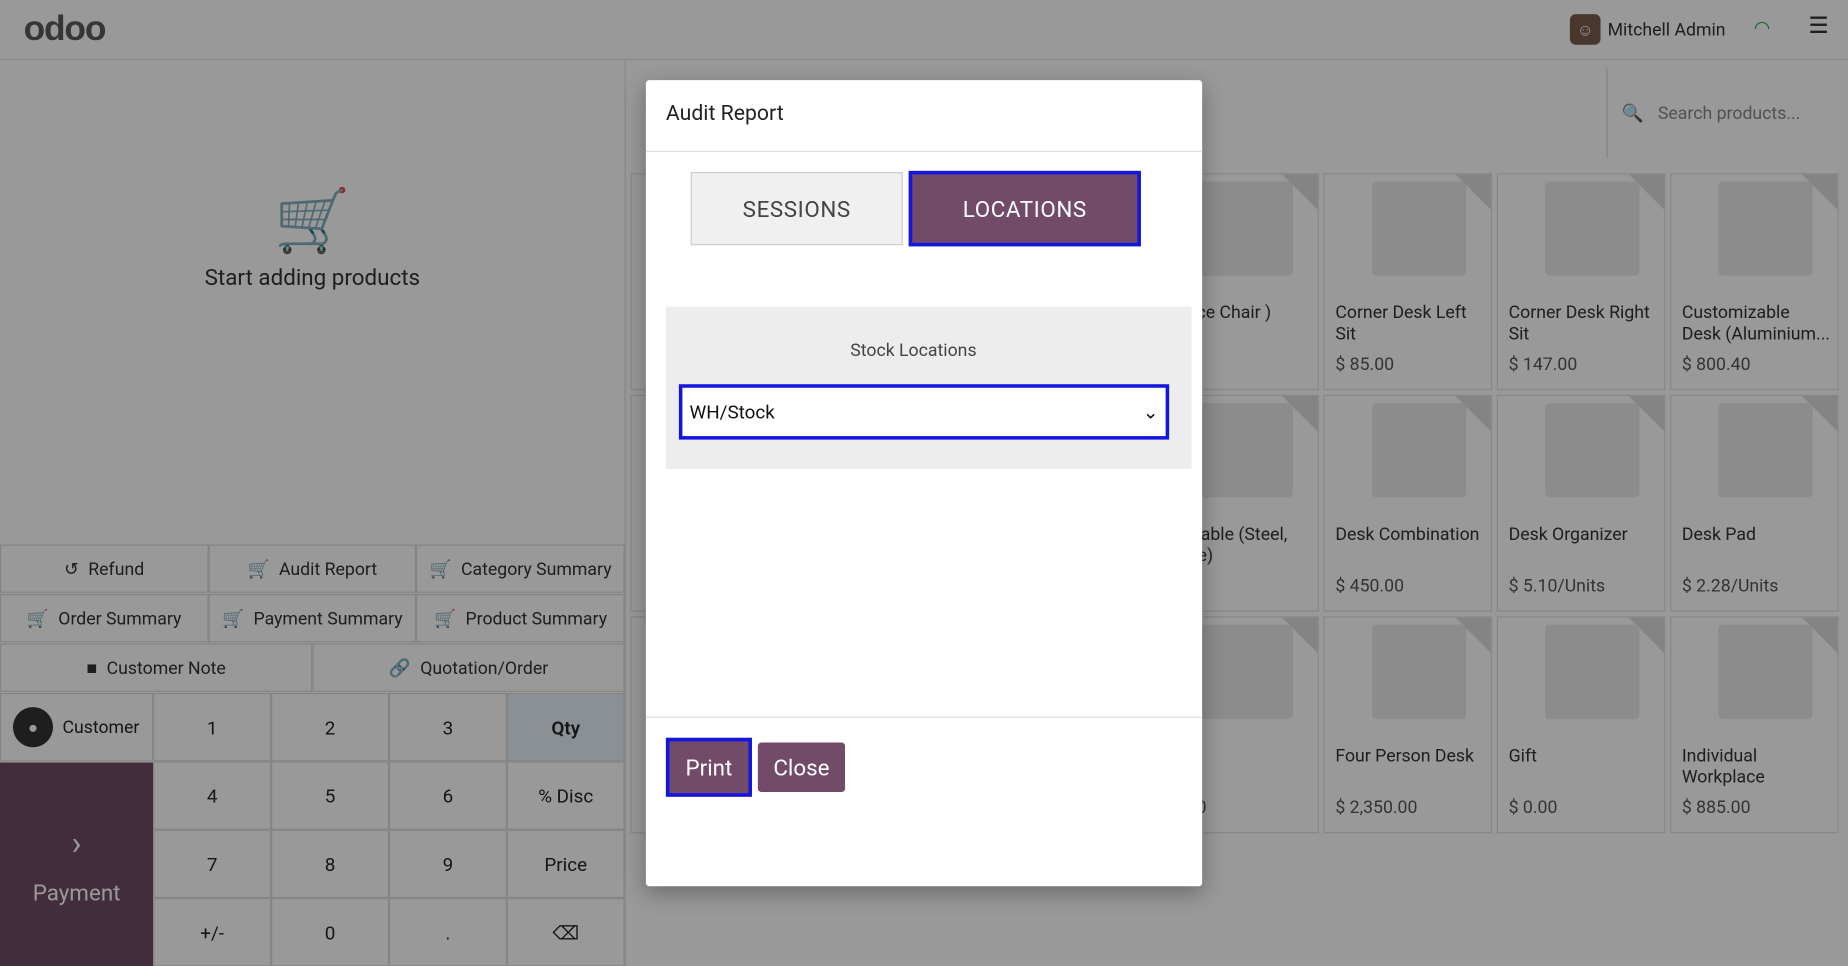 Image resolution: width=1848 pixels, height=966 pixels. I want to click on tab-locations: LOCATIONS, so click(1024, 208).